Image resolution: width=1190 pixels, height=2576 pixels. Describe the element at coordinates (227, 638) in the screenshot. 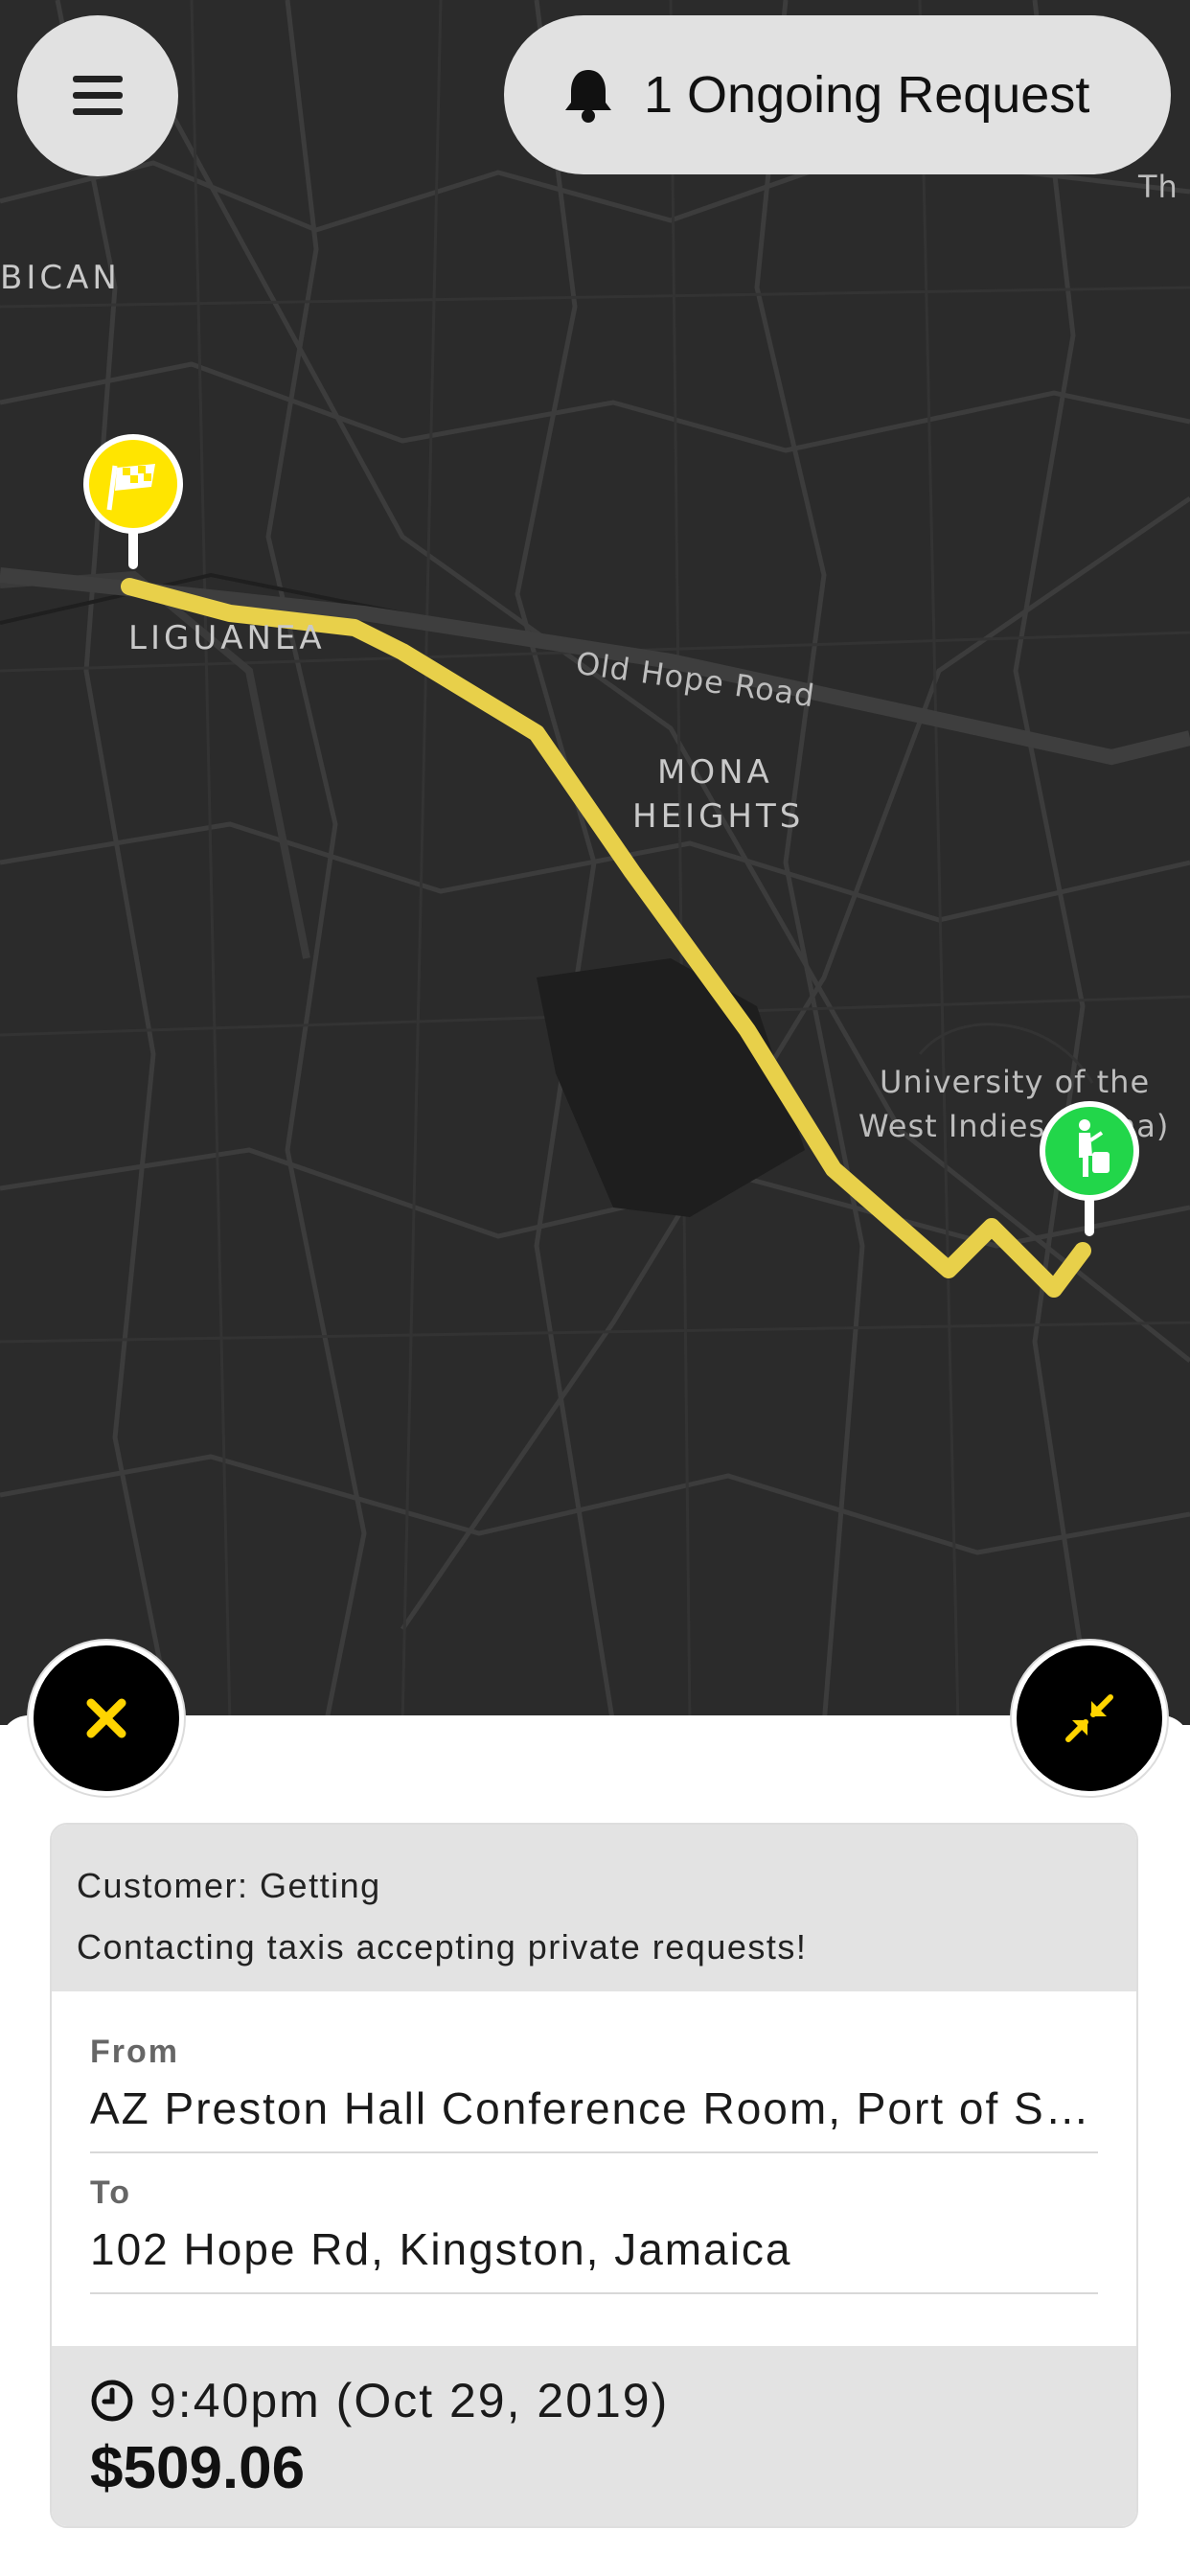

I see `map-label-liguanea: LIGUANEA` at that location.